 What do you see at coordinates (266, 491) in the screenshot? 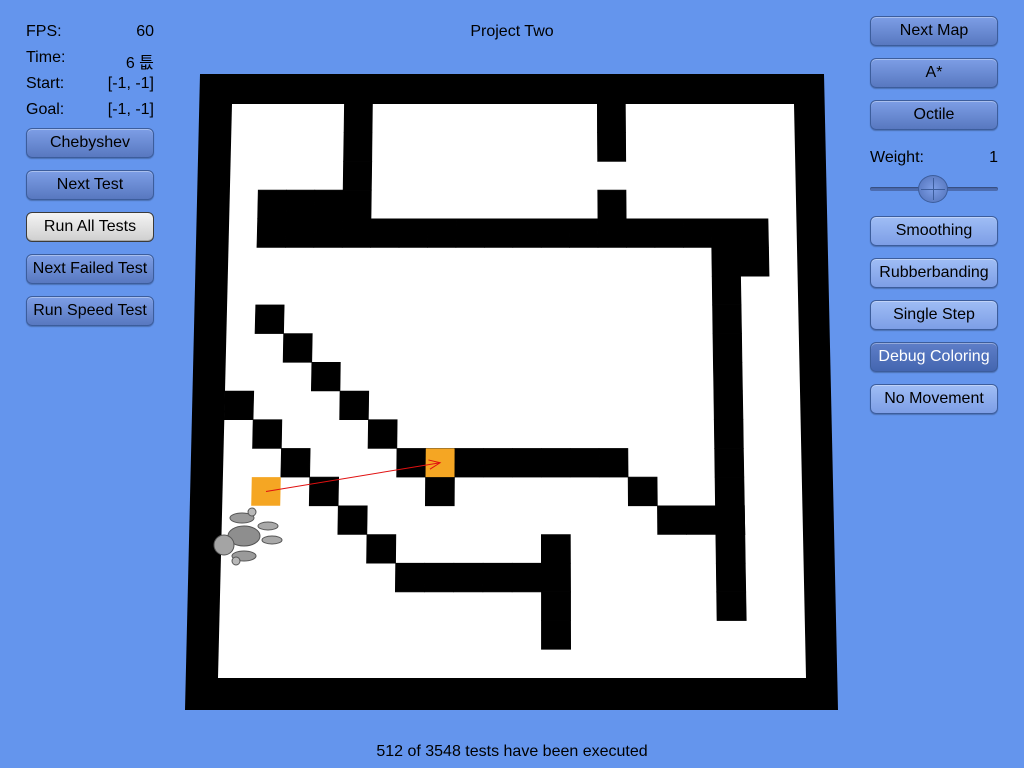
I see `highlighted-cell` at bounding box center [266, 491].